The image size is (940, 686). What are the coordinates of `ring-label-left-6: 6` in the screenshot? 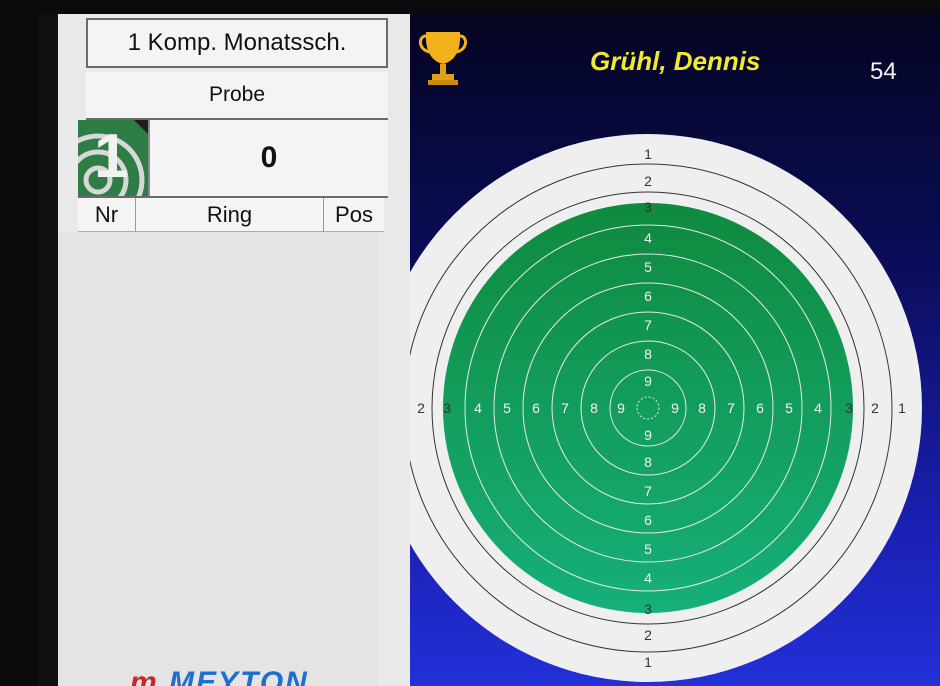 It's located at (536, 408).